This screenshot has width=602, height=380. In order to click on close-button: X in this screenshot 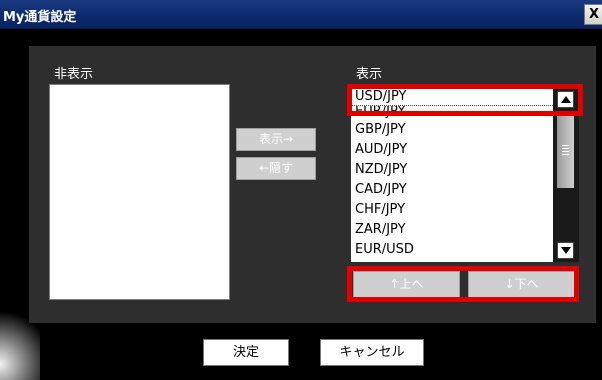, I will do `click(593, 14)`.